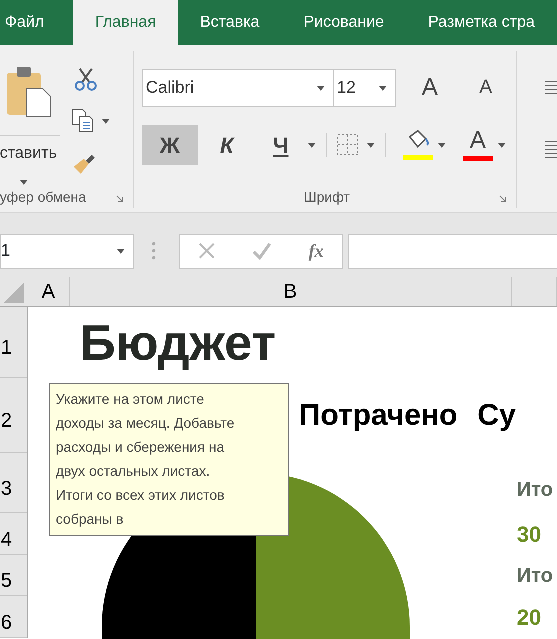 The image size is (557, 639). I want to click on tooltip: Укажите на этом листе доходы за месяц. Добавьте расходы и сбережения на двух остальных листах. Итоги со всех этих листов собраны в, so click(169, 459).